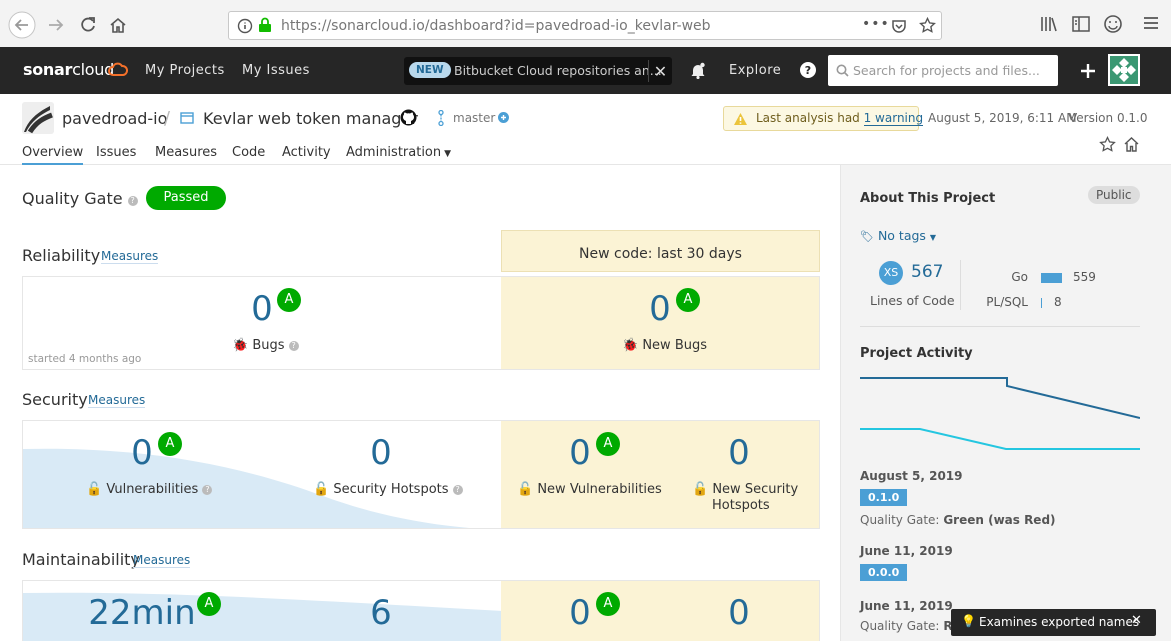 This screenshot has height=641, width=1171. Describe the element at coordinates (1081, 24) in the screenshot. I see `sidebar-toggle-icon` at that location.